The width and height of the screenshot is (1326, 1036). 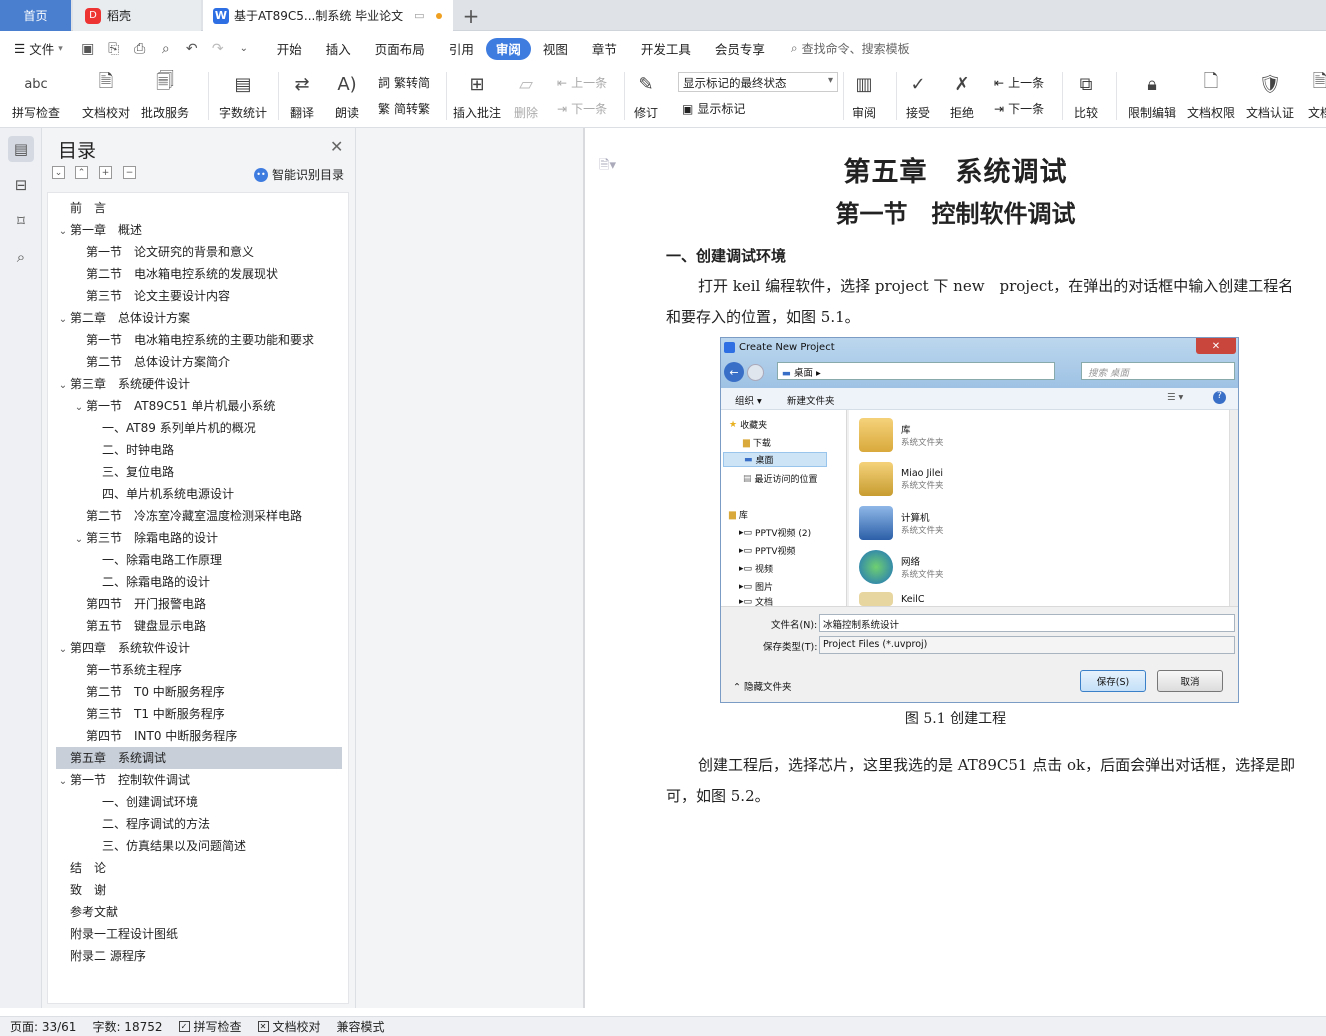 What do you see at coordinates (21, 257) in the screenshot?
I see `search-icon: ⌕` at bounding box center [21, 257].